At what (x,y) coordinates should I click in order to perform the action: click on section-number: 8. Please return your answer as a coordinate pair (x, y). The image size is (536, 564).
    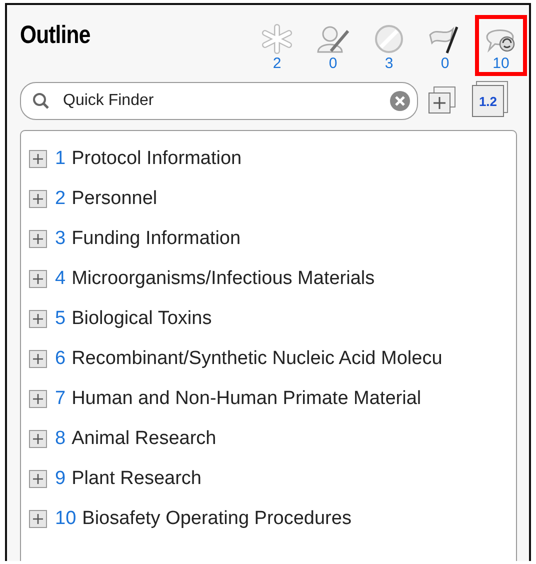
    Looking at the image, I should click on (60, 439).